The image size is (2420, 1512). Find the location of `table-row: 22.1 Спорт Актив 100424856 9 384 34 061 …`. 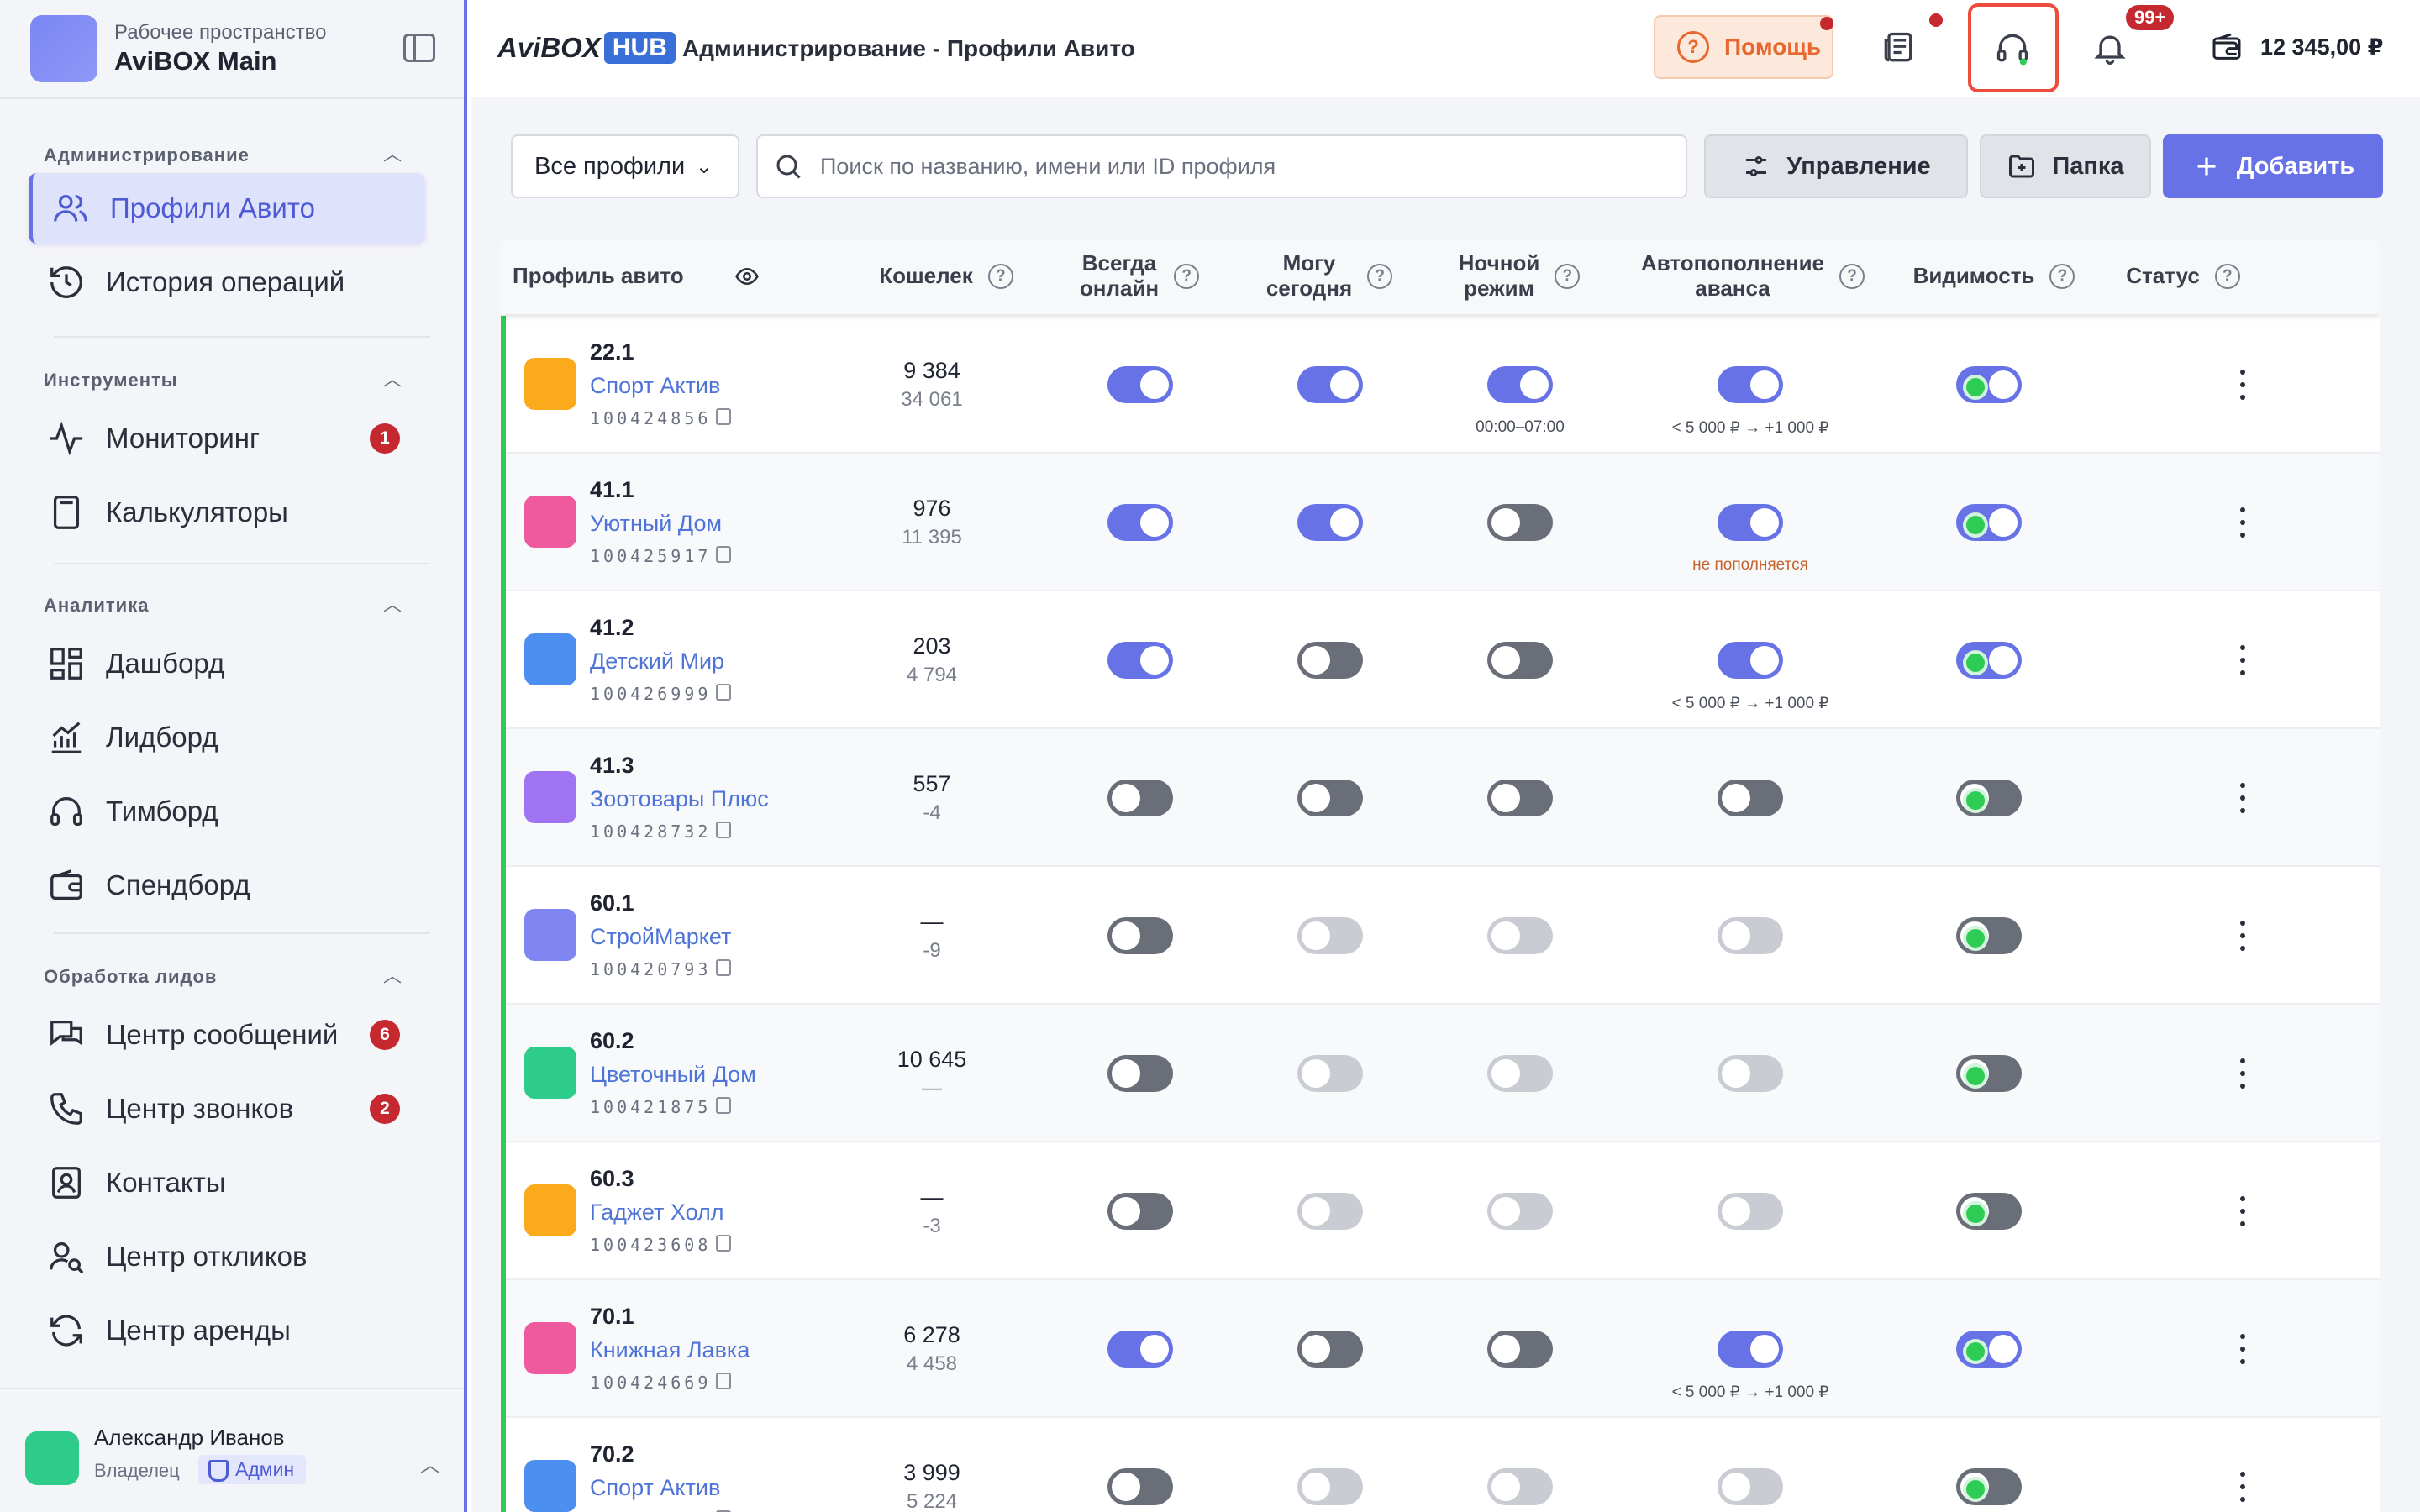

table-row: 22.1 Спорт Актив 100424856 9 384 34 061 … is located at coordinates (1440, 385).